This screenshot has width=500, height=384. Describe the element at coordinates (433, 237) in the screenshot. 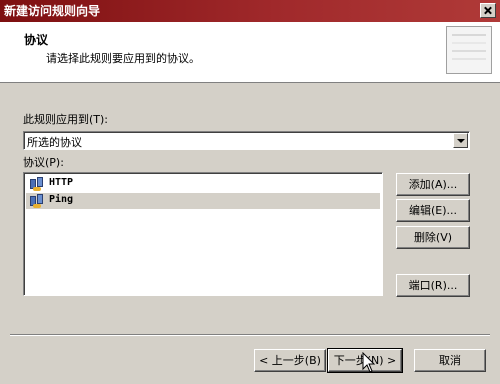

I see `remove-button: 删除(V)` at that location.